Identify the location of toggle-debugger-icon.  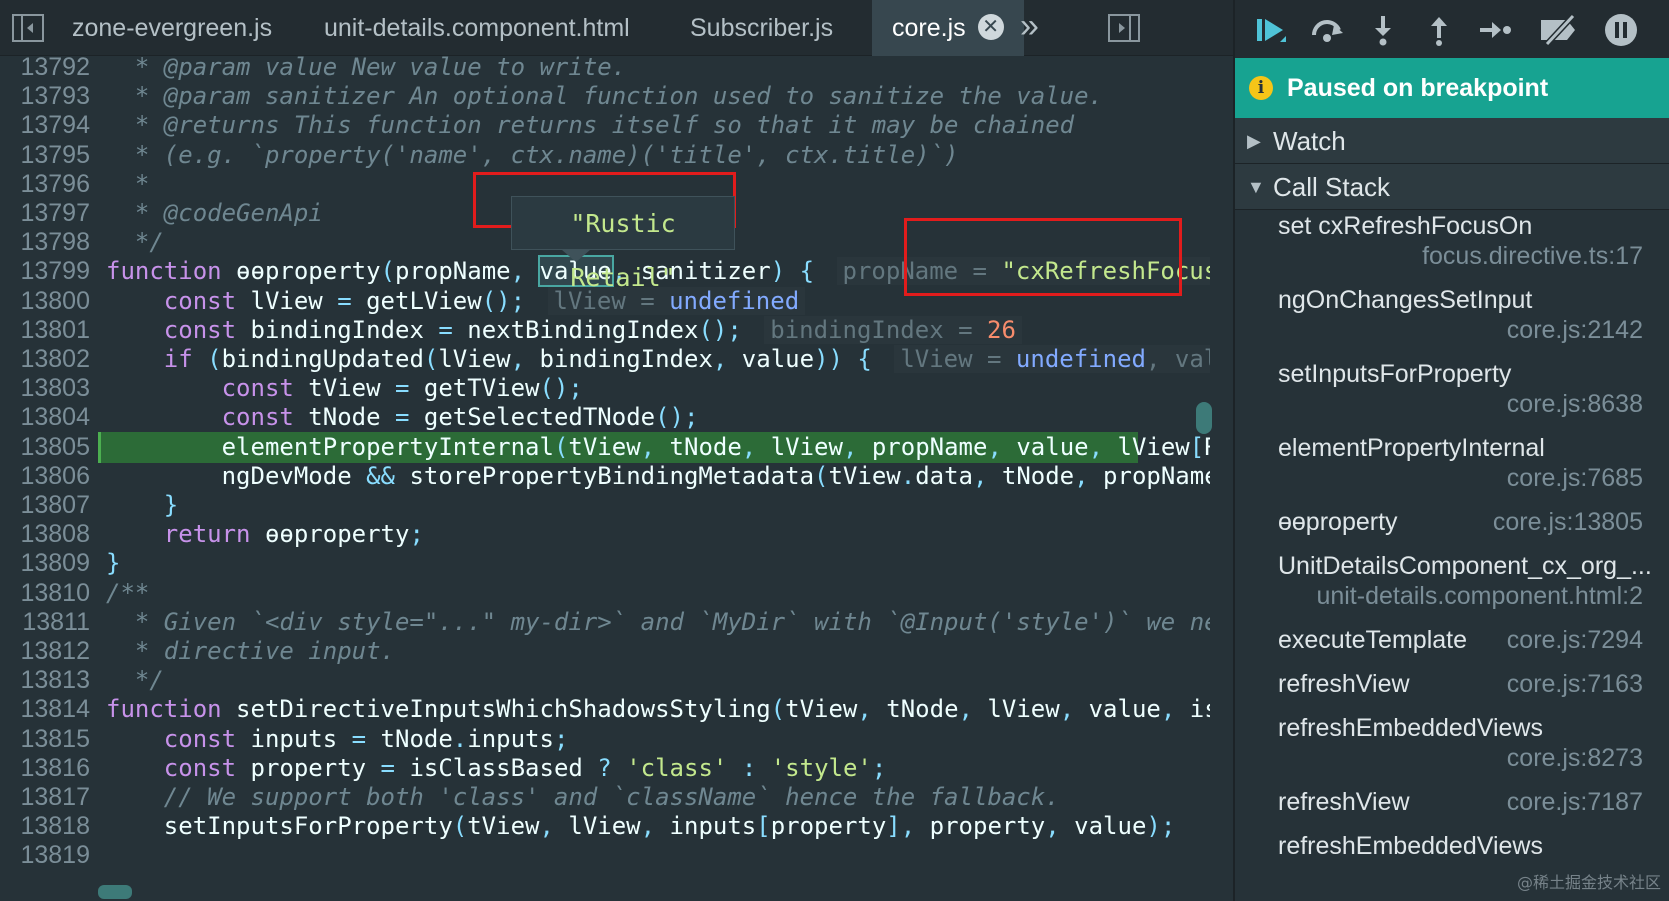
(1124, 28).